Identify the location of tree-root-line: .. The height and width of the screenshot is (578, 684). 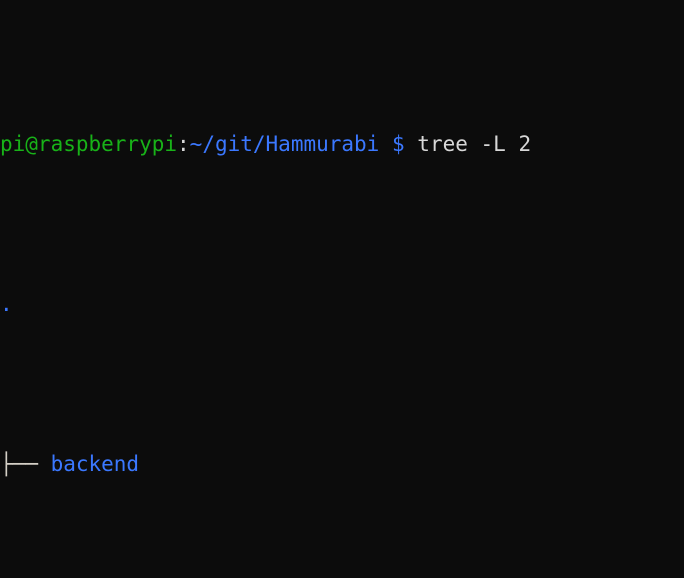
(342, 304).